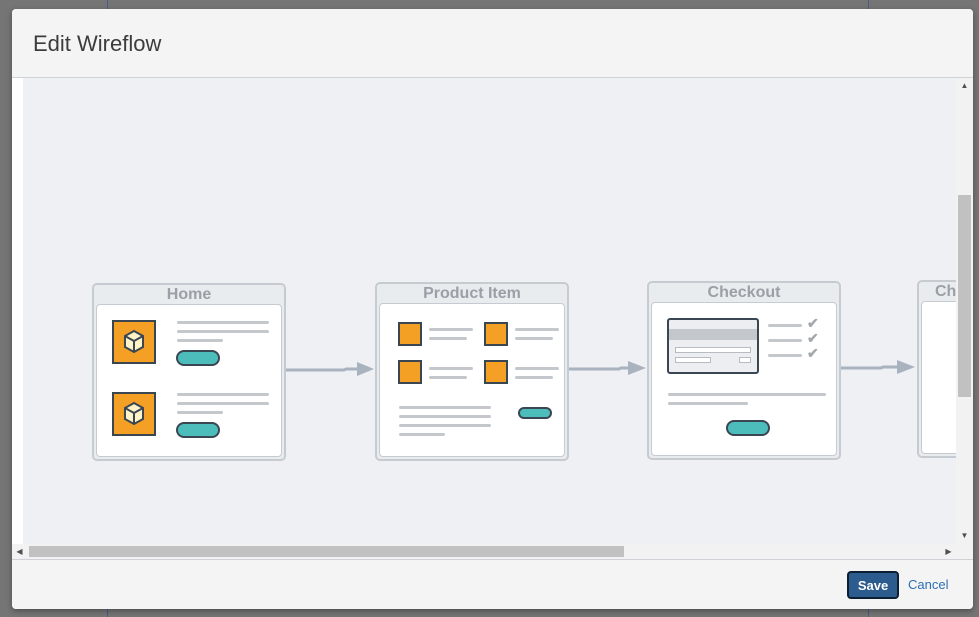 The height and width of the screenshot is (617, 979). What do you see at coordinates (813, 353) in the screenshot?
I see `checkmark-icon: ✔` at bounding box center [813, 353].